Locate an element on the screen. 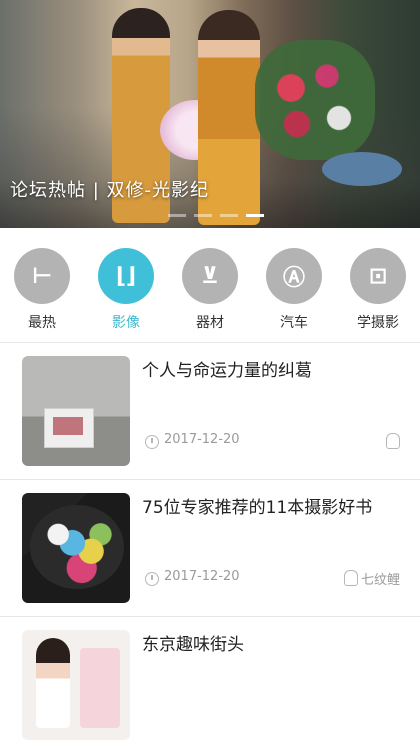  carousel-dot-active is located at coordinates (255, 215).